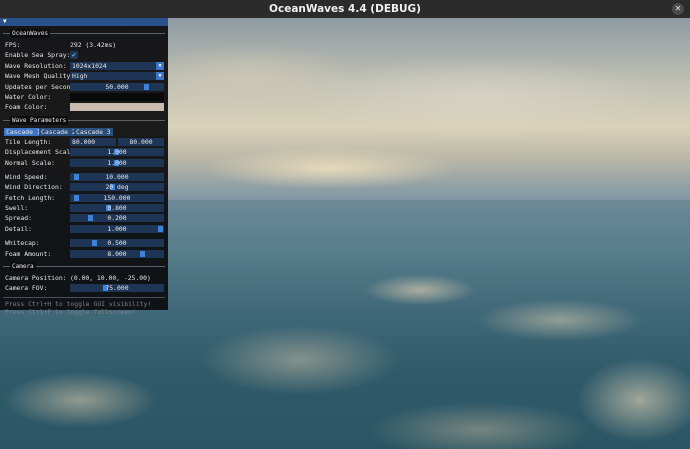 This screenshot has height=449, width=690. I want to click on swell-value: 0.800, so click(117, 208).